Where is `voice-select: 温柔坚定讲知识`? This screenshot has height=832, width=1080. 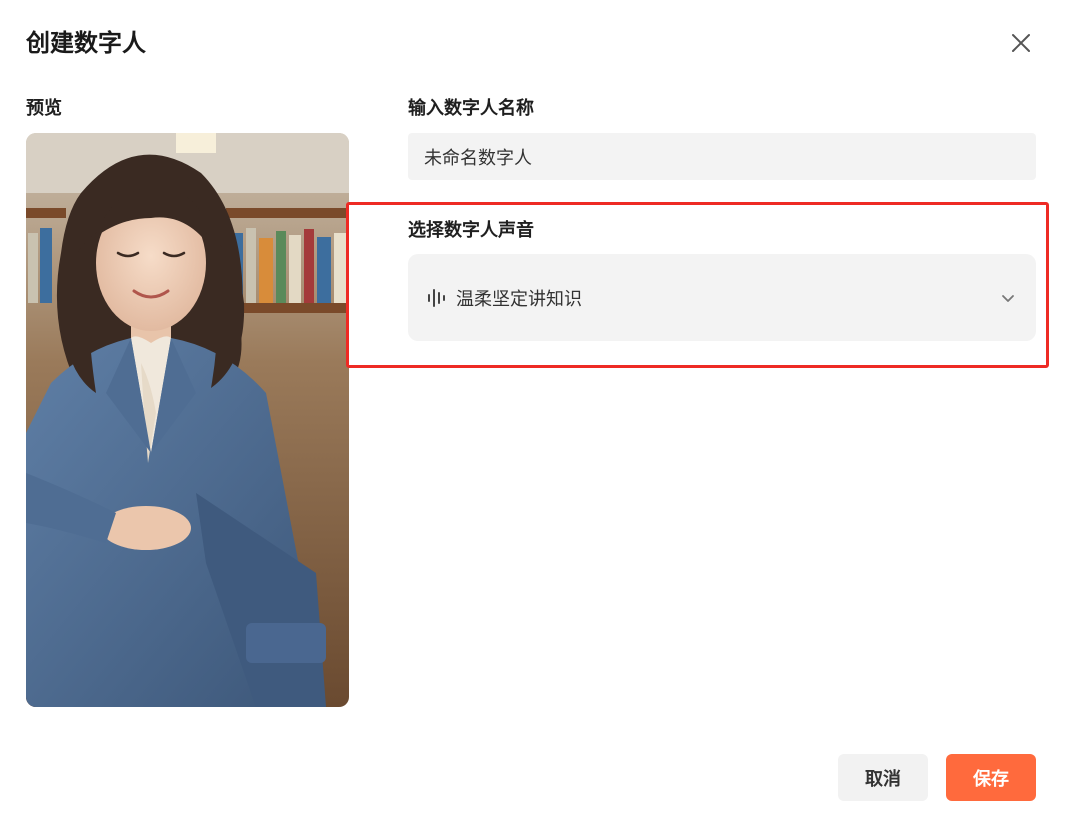 voice-select: 温柔坚定讲知识 is located at coordinates (722, 297).